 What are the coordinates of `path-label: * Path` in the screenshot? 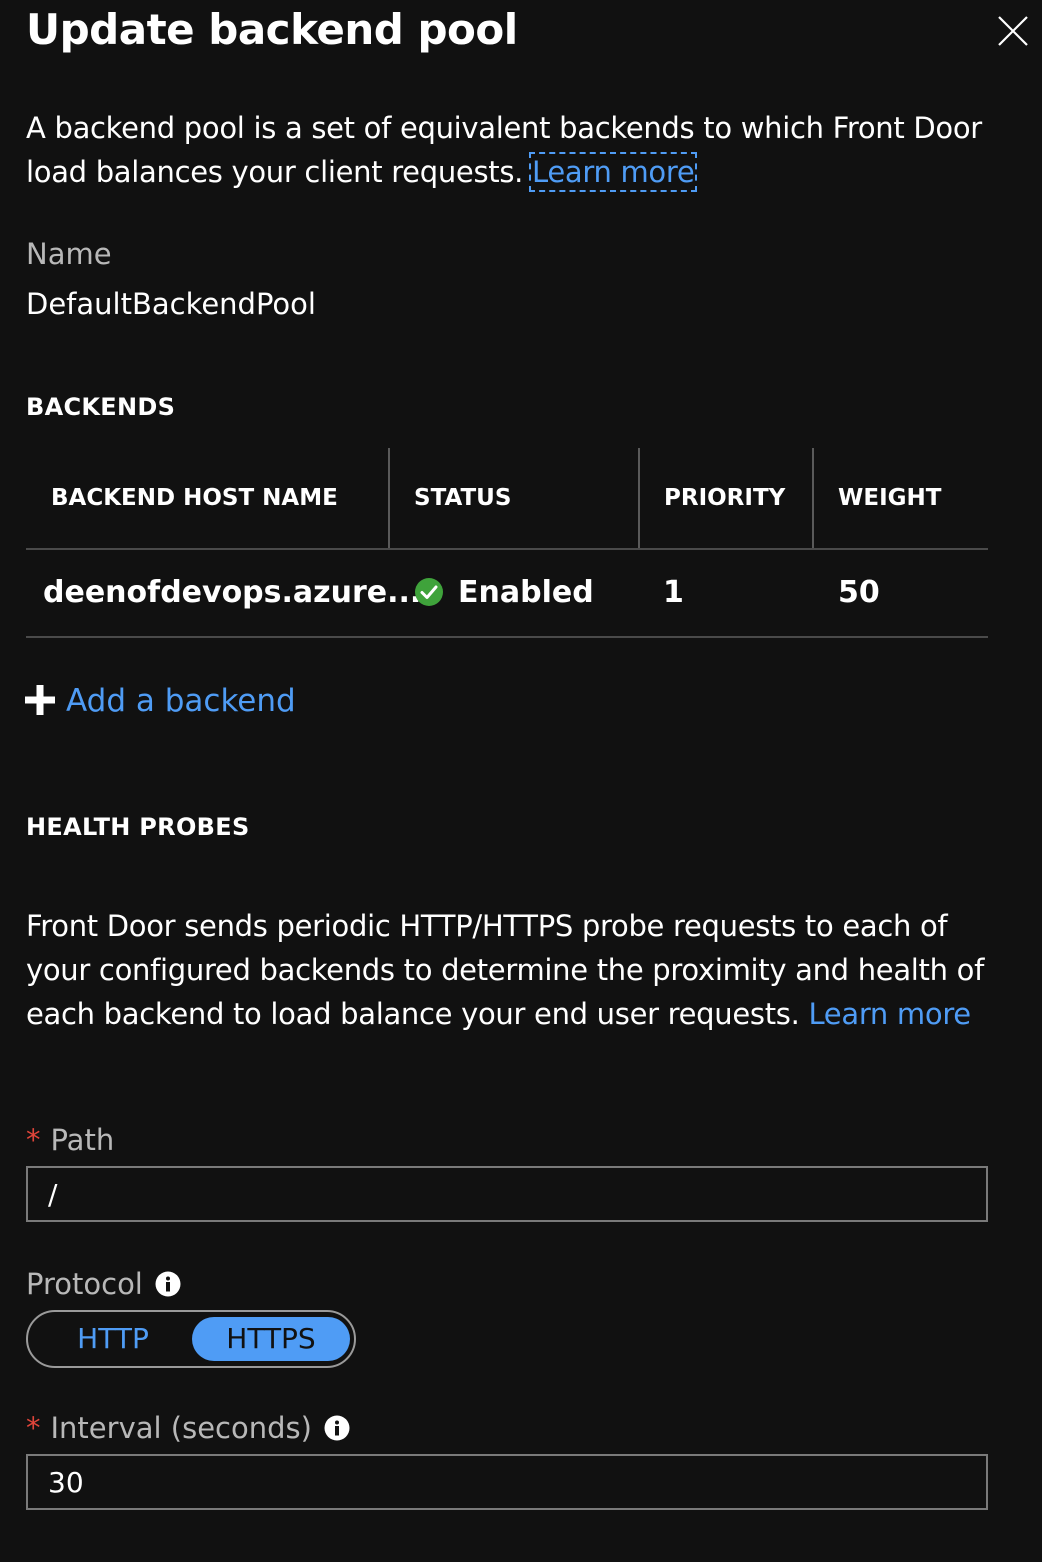 It's located at (70, 1140).